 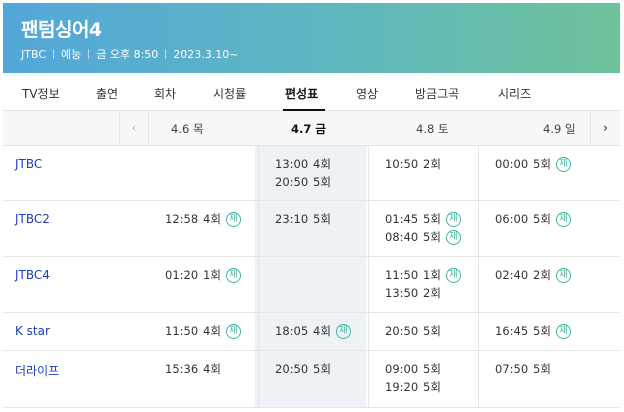 I want to click on air-time: 18:05, so click(x=292, y=331).